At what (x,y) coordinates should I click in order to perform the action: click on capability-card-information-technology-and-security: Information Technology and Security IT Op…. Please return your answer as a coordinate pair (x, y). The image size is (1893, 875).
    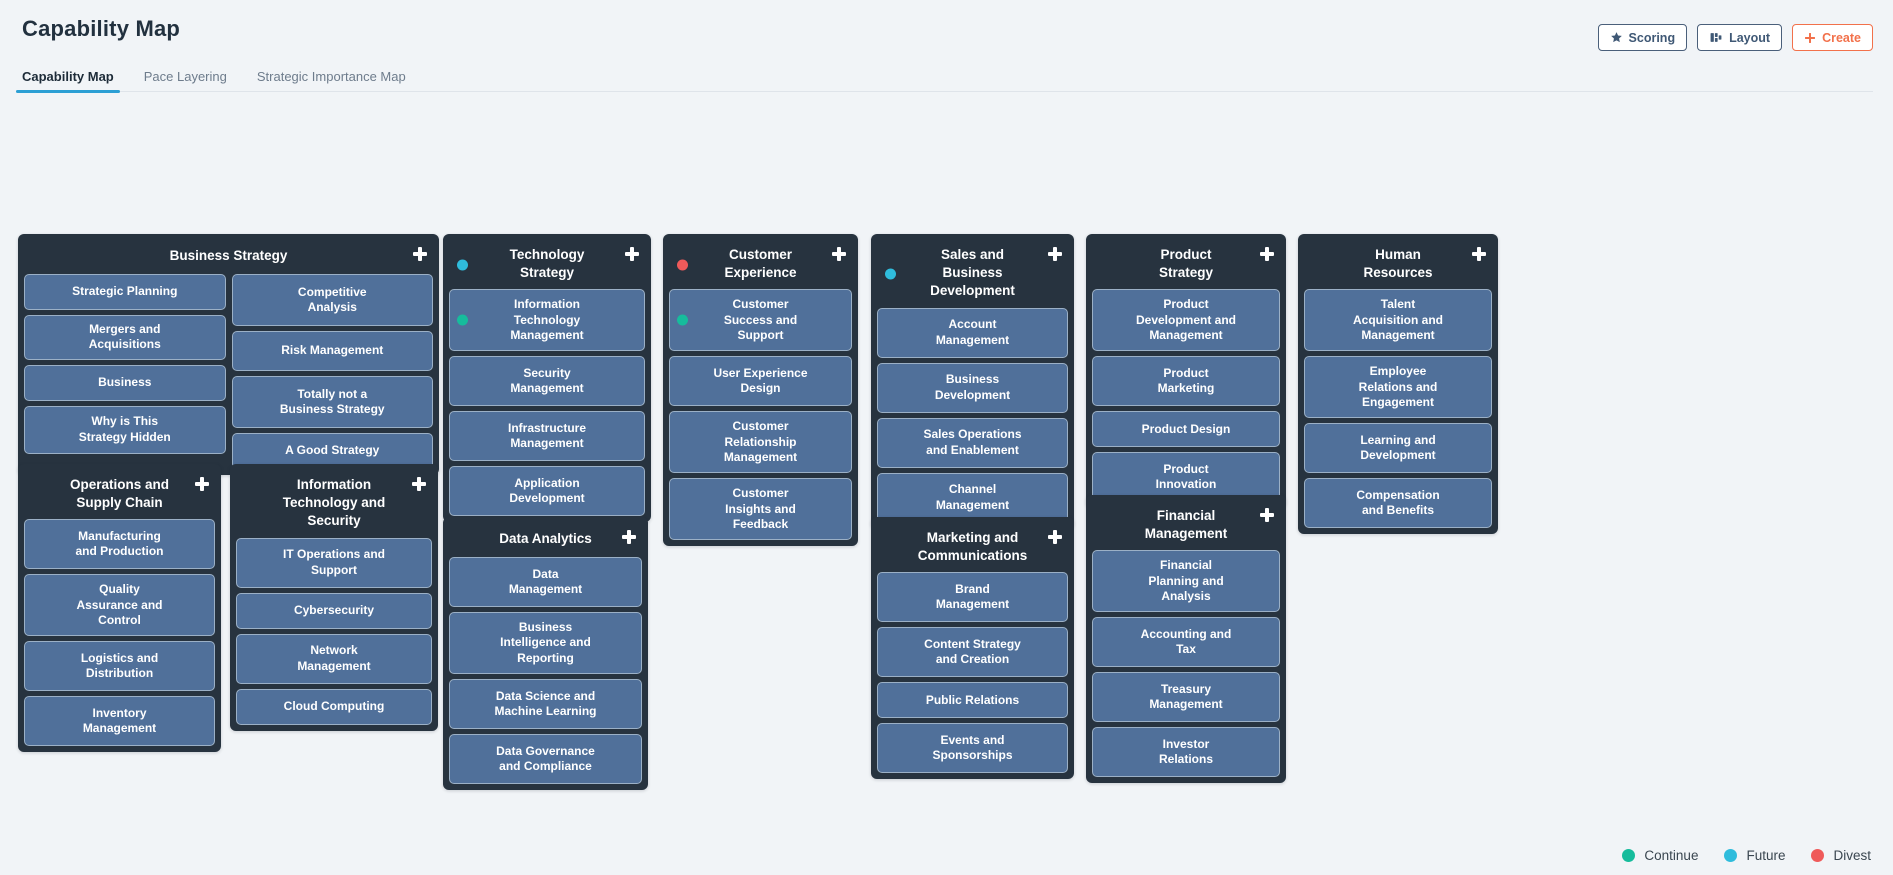
    Looking at the image, I should click on (334, 597).